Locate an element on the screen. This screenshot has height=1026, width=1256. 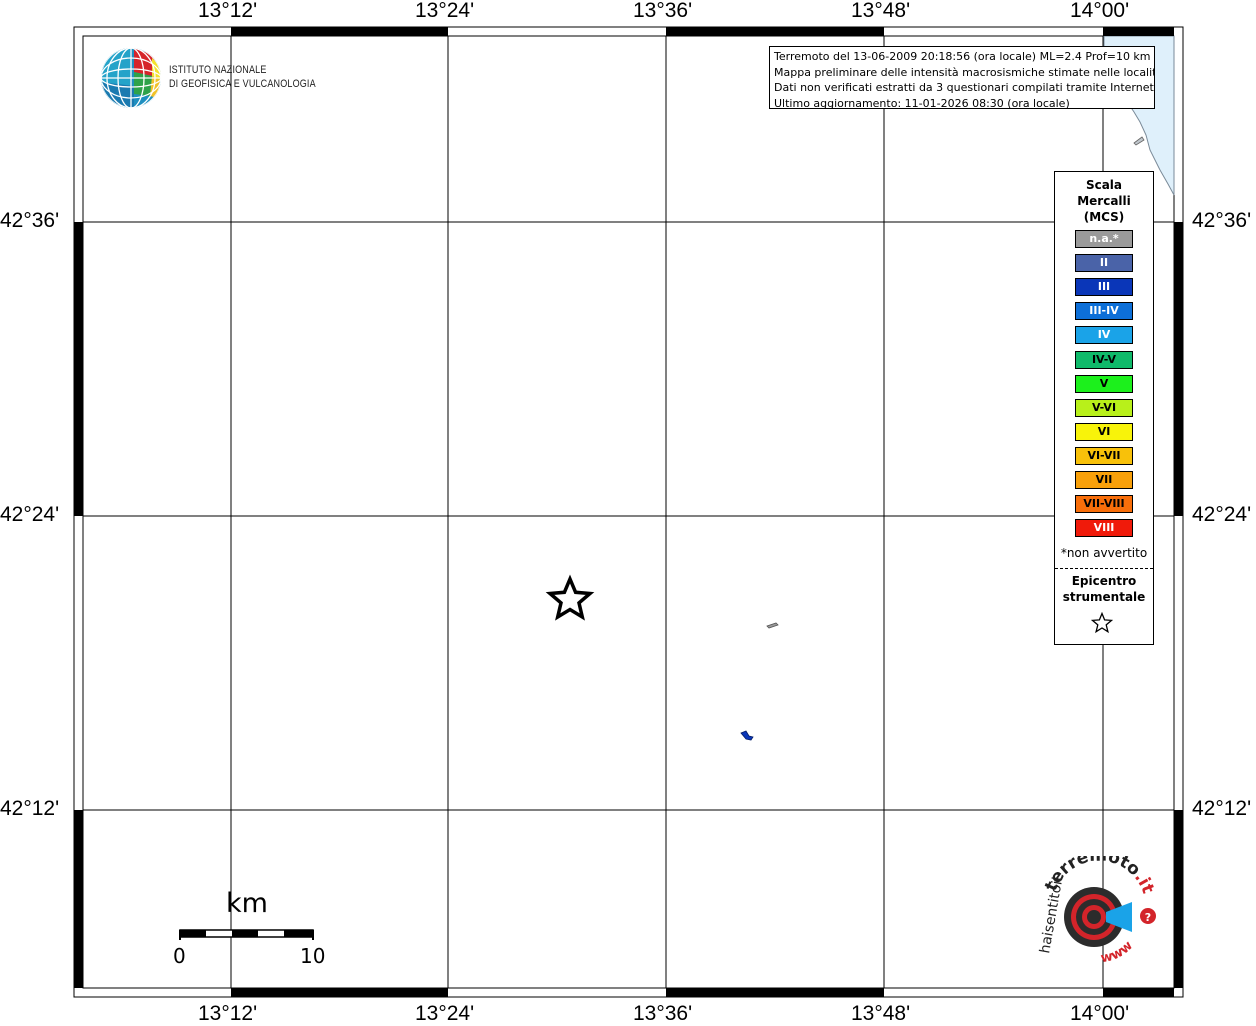
ingv-line-1: ISTITUTO NAZIONALE is located at coordinates (218, 70).